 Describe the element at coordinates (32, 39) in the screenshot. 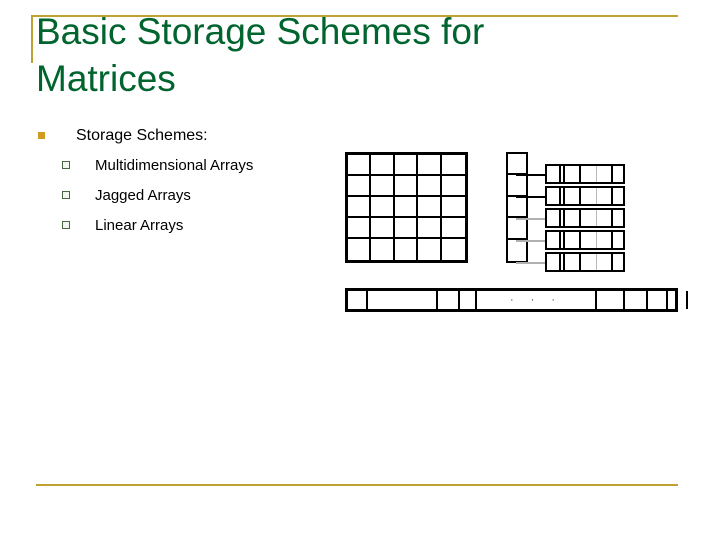

I see `title-rule-vertical` at that location.